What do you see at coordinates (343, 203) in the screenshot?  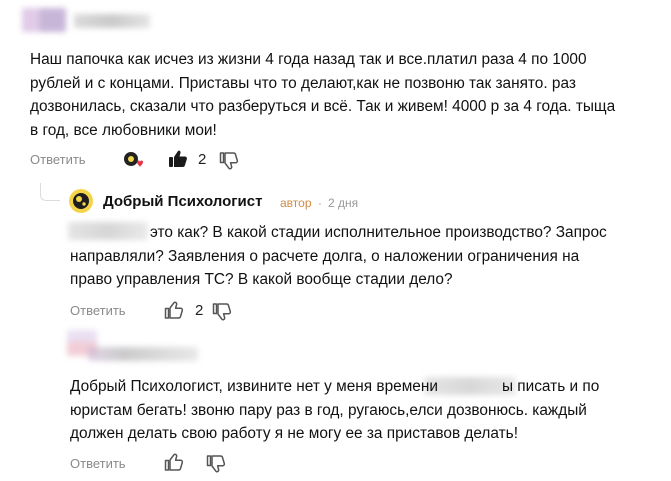 I see `comment-date: 2 дня` at bounding box center [343, 203].